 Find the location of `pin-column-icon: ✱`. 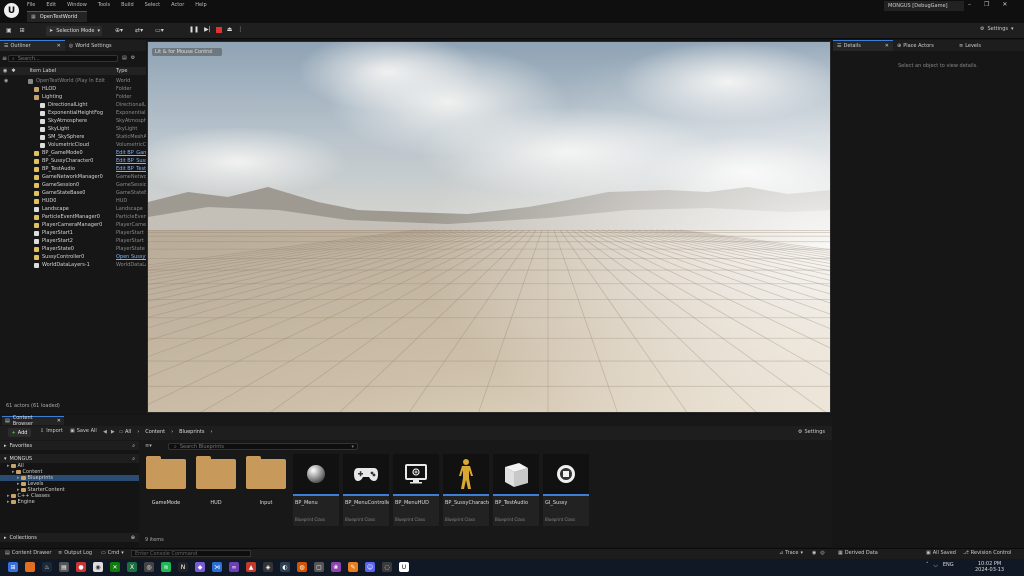

pin-column-icon: ✱ is located at coordinates (13, 71).